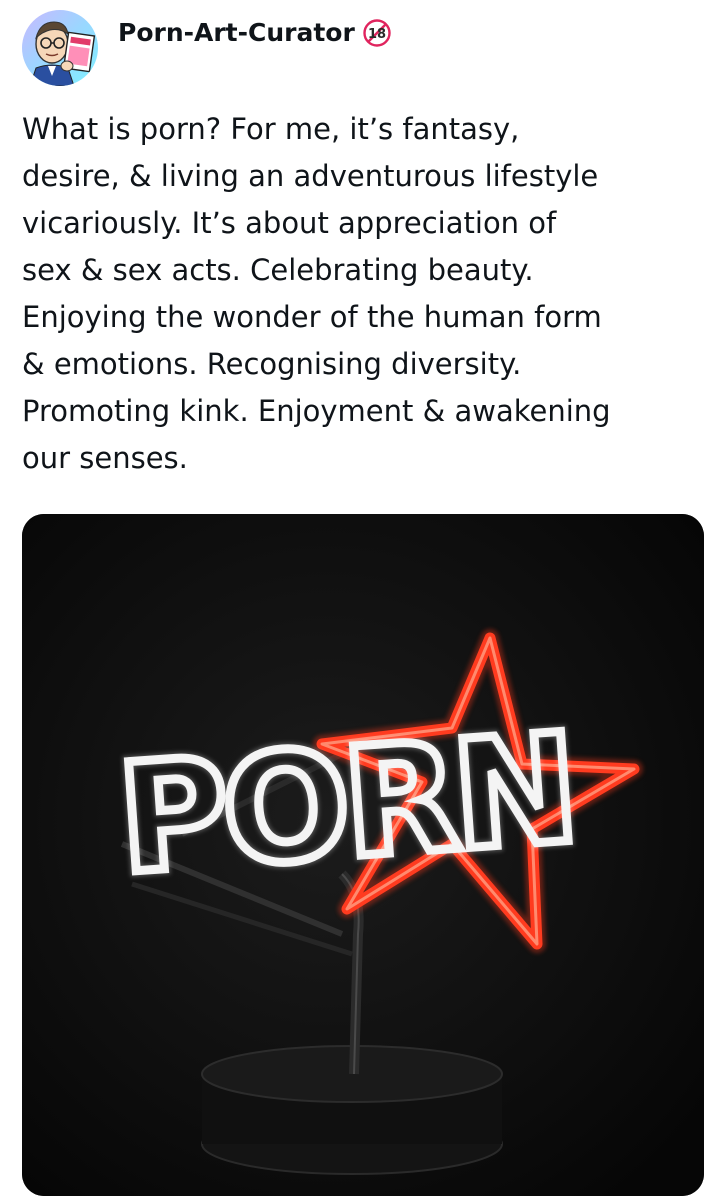 Image resolution: width=726 pixels, height=1200 pixels. What do you see at coordinates (105, 458) in the screenshot?
I see `post-text-line: our senses.` at bounding box center [105, 458].